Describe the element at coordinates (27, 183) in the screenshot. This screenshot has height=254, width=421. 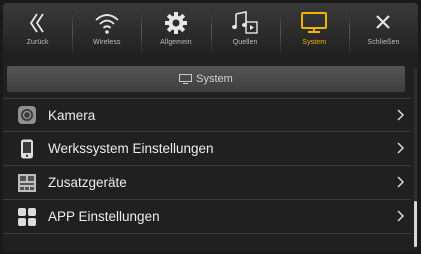
I see `device-icon` at that location.